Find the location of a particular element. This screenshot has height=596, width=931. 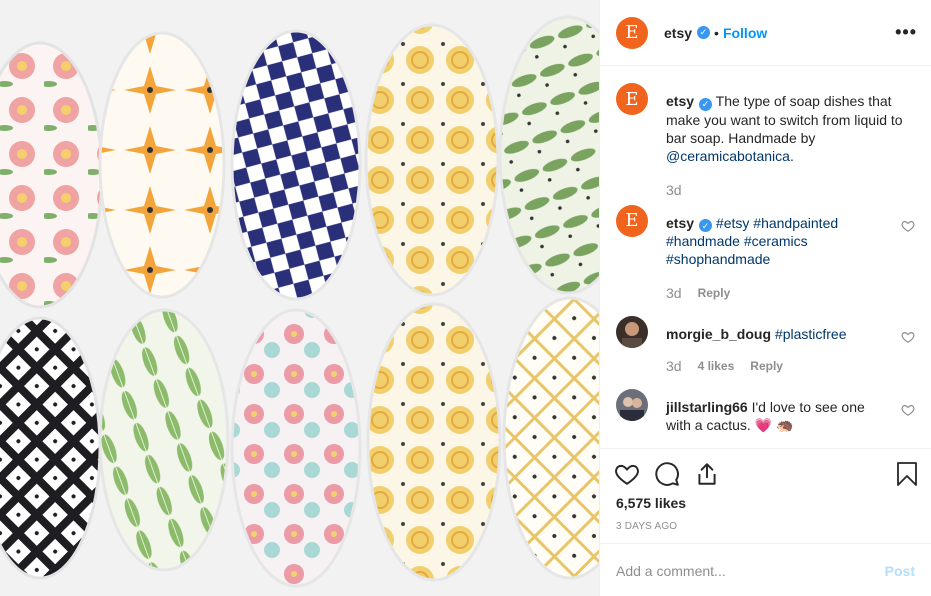

hashtag-link: #handpainted is located at coordinates (795, 223).